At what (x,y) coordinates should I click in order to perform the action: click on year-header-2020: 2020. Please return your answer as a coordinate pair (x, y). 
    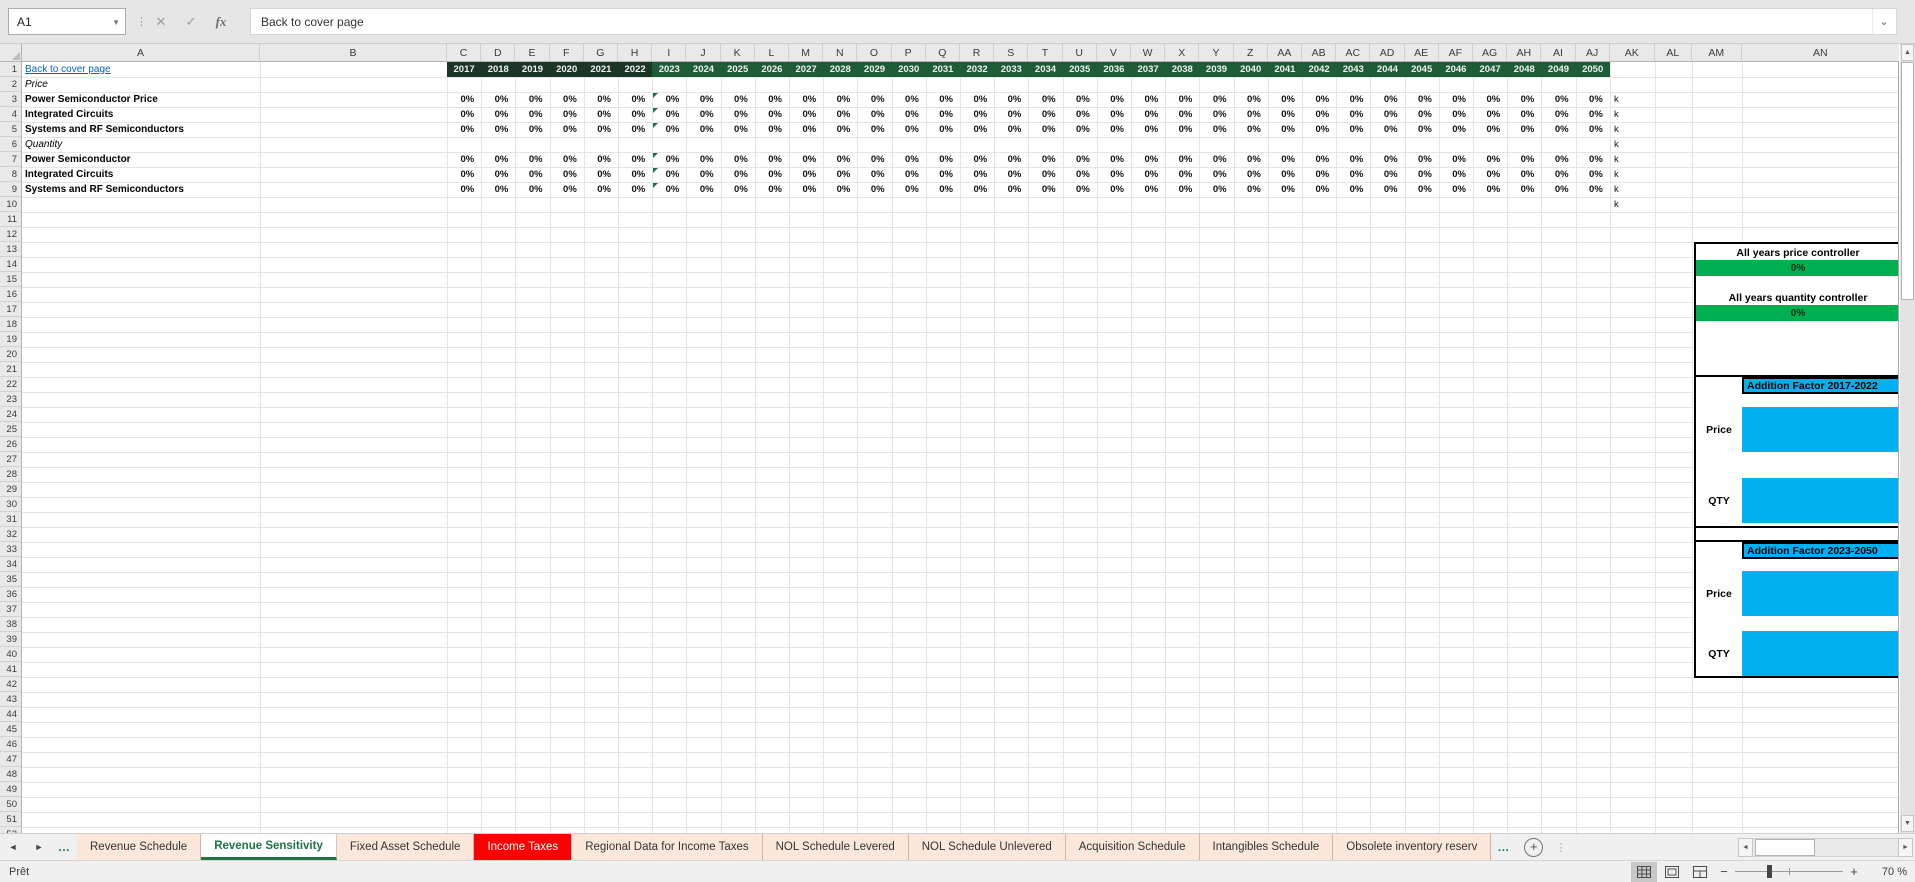
    Looking at the image, I should click on (566, 69).